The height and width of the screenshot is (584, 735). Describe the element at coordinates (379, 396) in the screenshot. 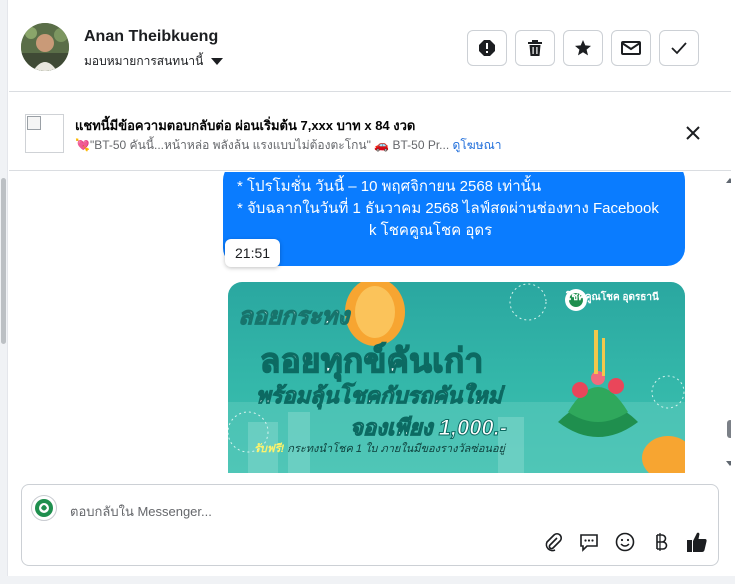

I see `promo-subline: พร้อมลุ้นโชคกับรถคันใหม่` at that location.